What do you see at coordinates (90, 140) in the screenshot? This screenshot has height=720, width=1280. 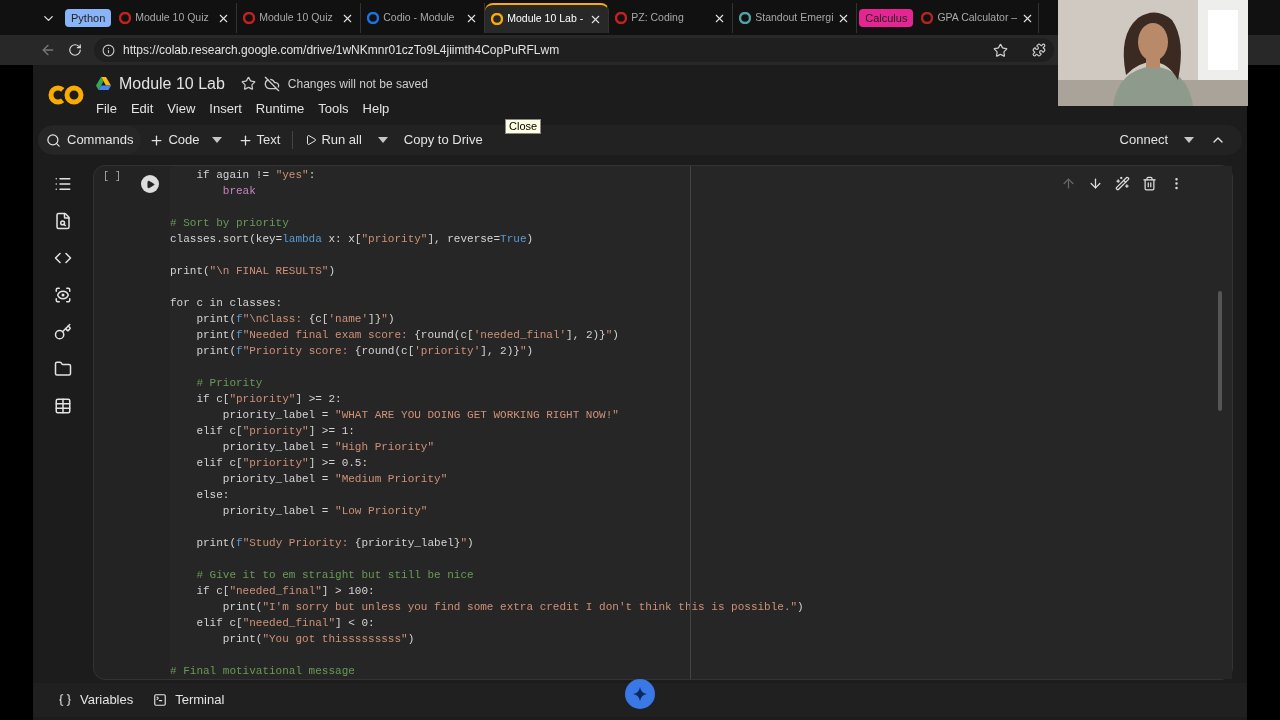 I see `commands-button: Commands` at bounding box center [90, 140].